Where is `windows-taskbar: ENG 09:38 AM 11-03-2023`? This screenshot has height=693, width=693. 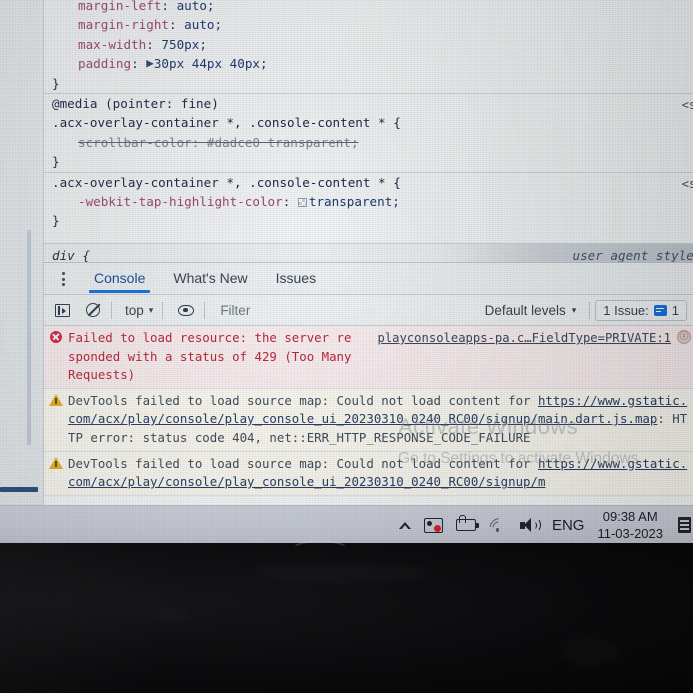 windows-taskbar: ENG 09:38 AM 11-03-2023 is located at coordinates (346, 524).